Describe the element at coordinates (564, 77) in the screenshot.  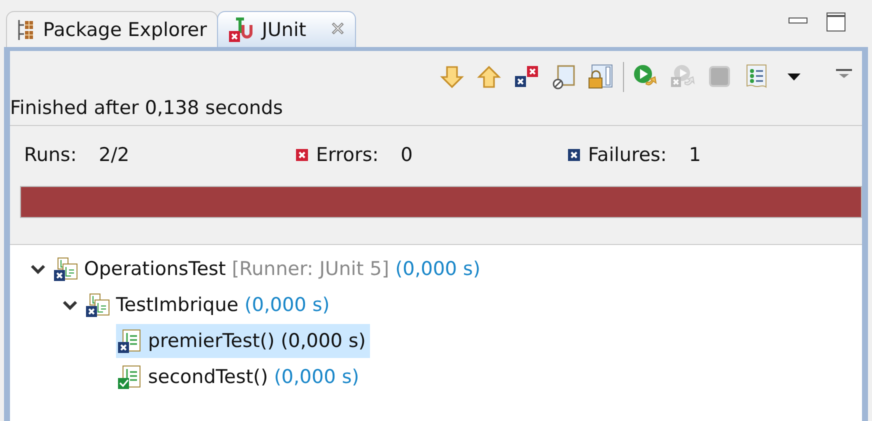
I see `skipped-icon` at that location.